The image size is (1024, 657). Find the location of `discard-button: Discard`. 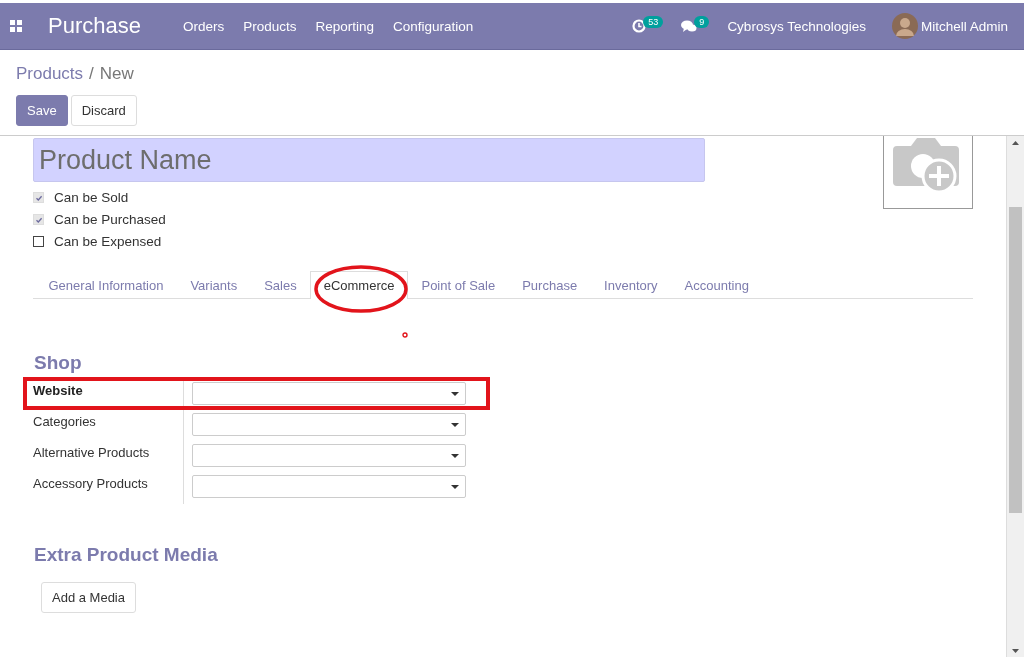

discard-button: Discard is located at coordinates (103, 110).